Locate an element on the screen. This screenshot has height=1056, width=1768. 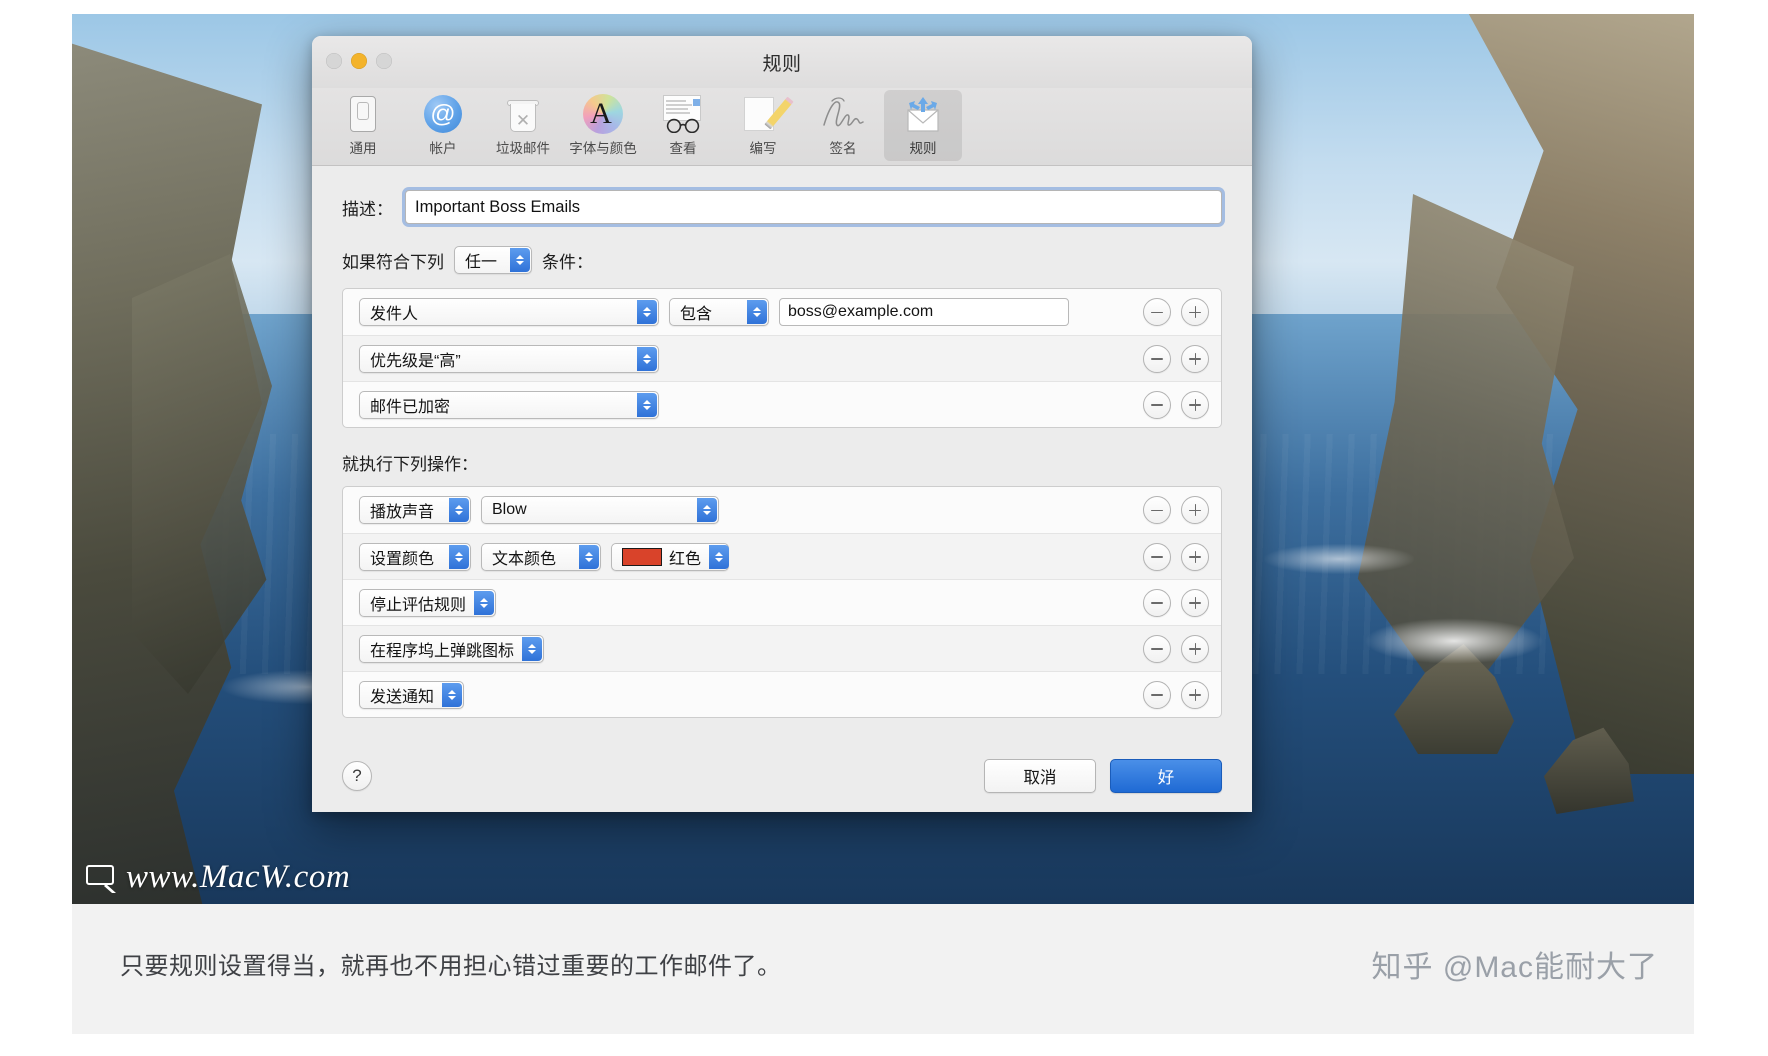
toolbar-item-signatures: 签名 is located at coordinates (843, 125).